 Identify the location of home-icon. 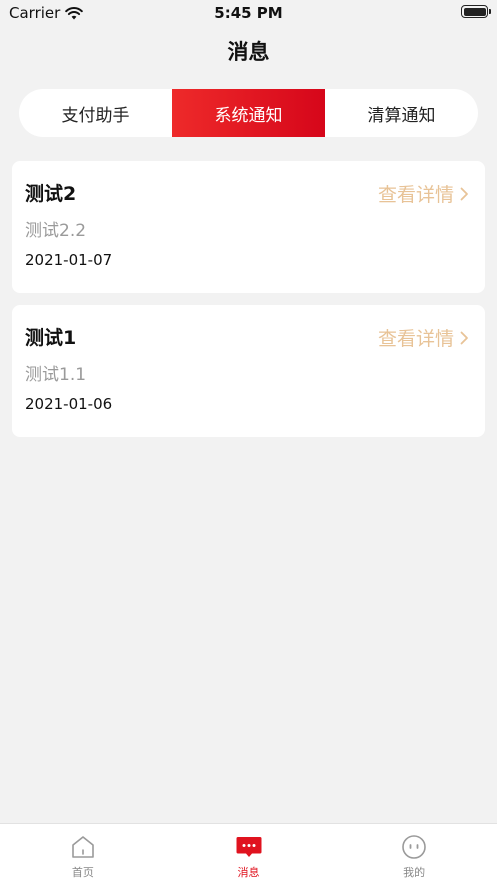
(83, 847).